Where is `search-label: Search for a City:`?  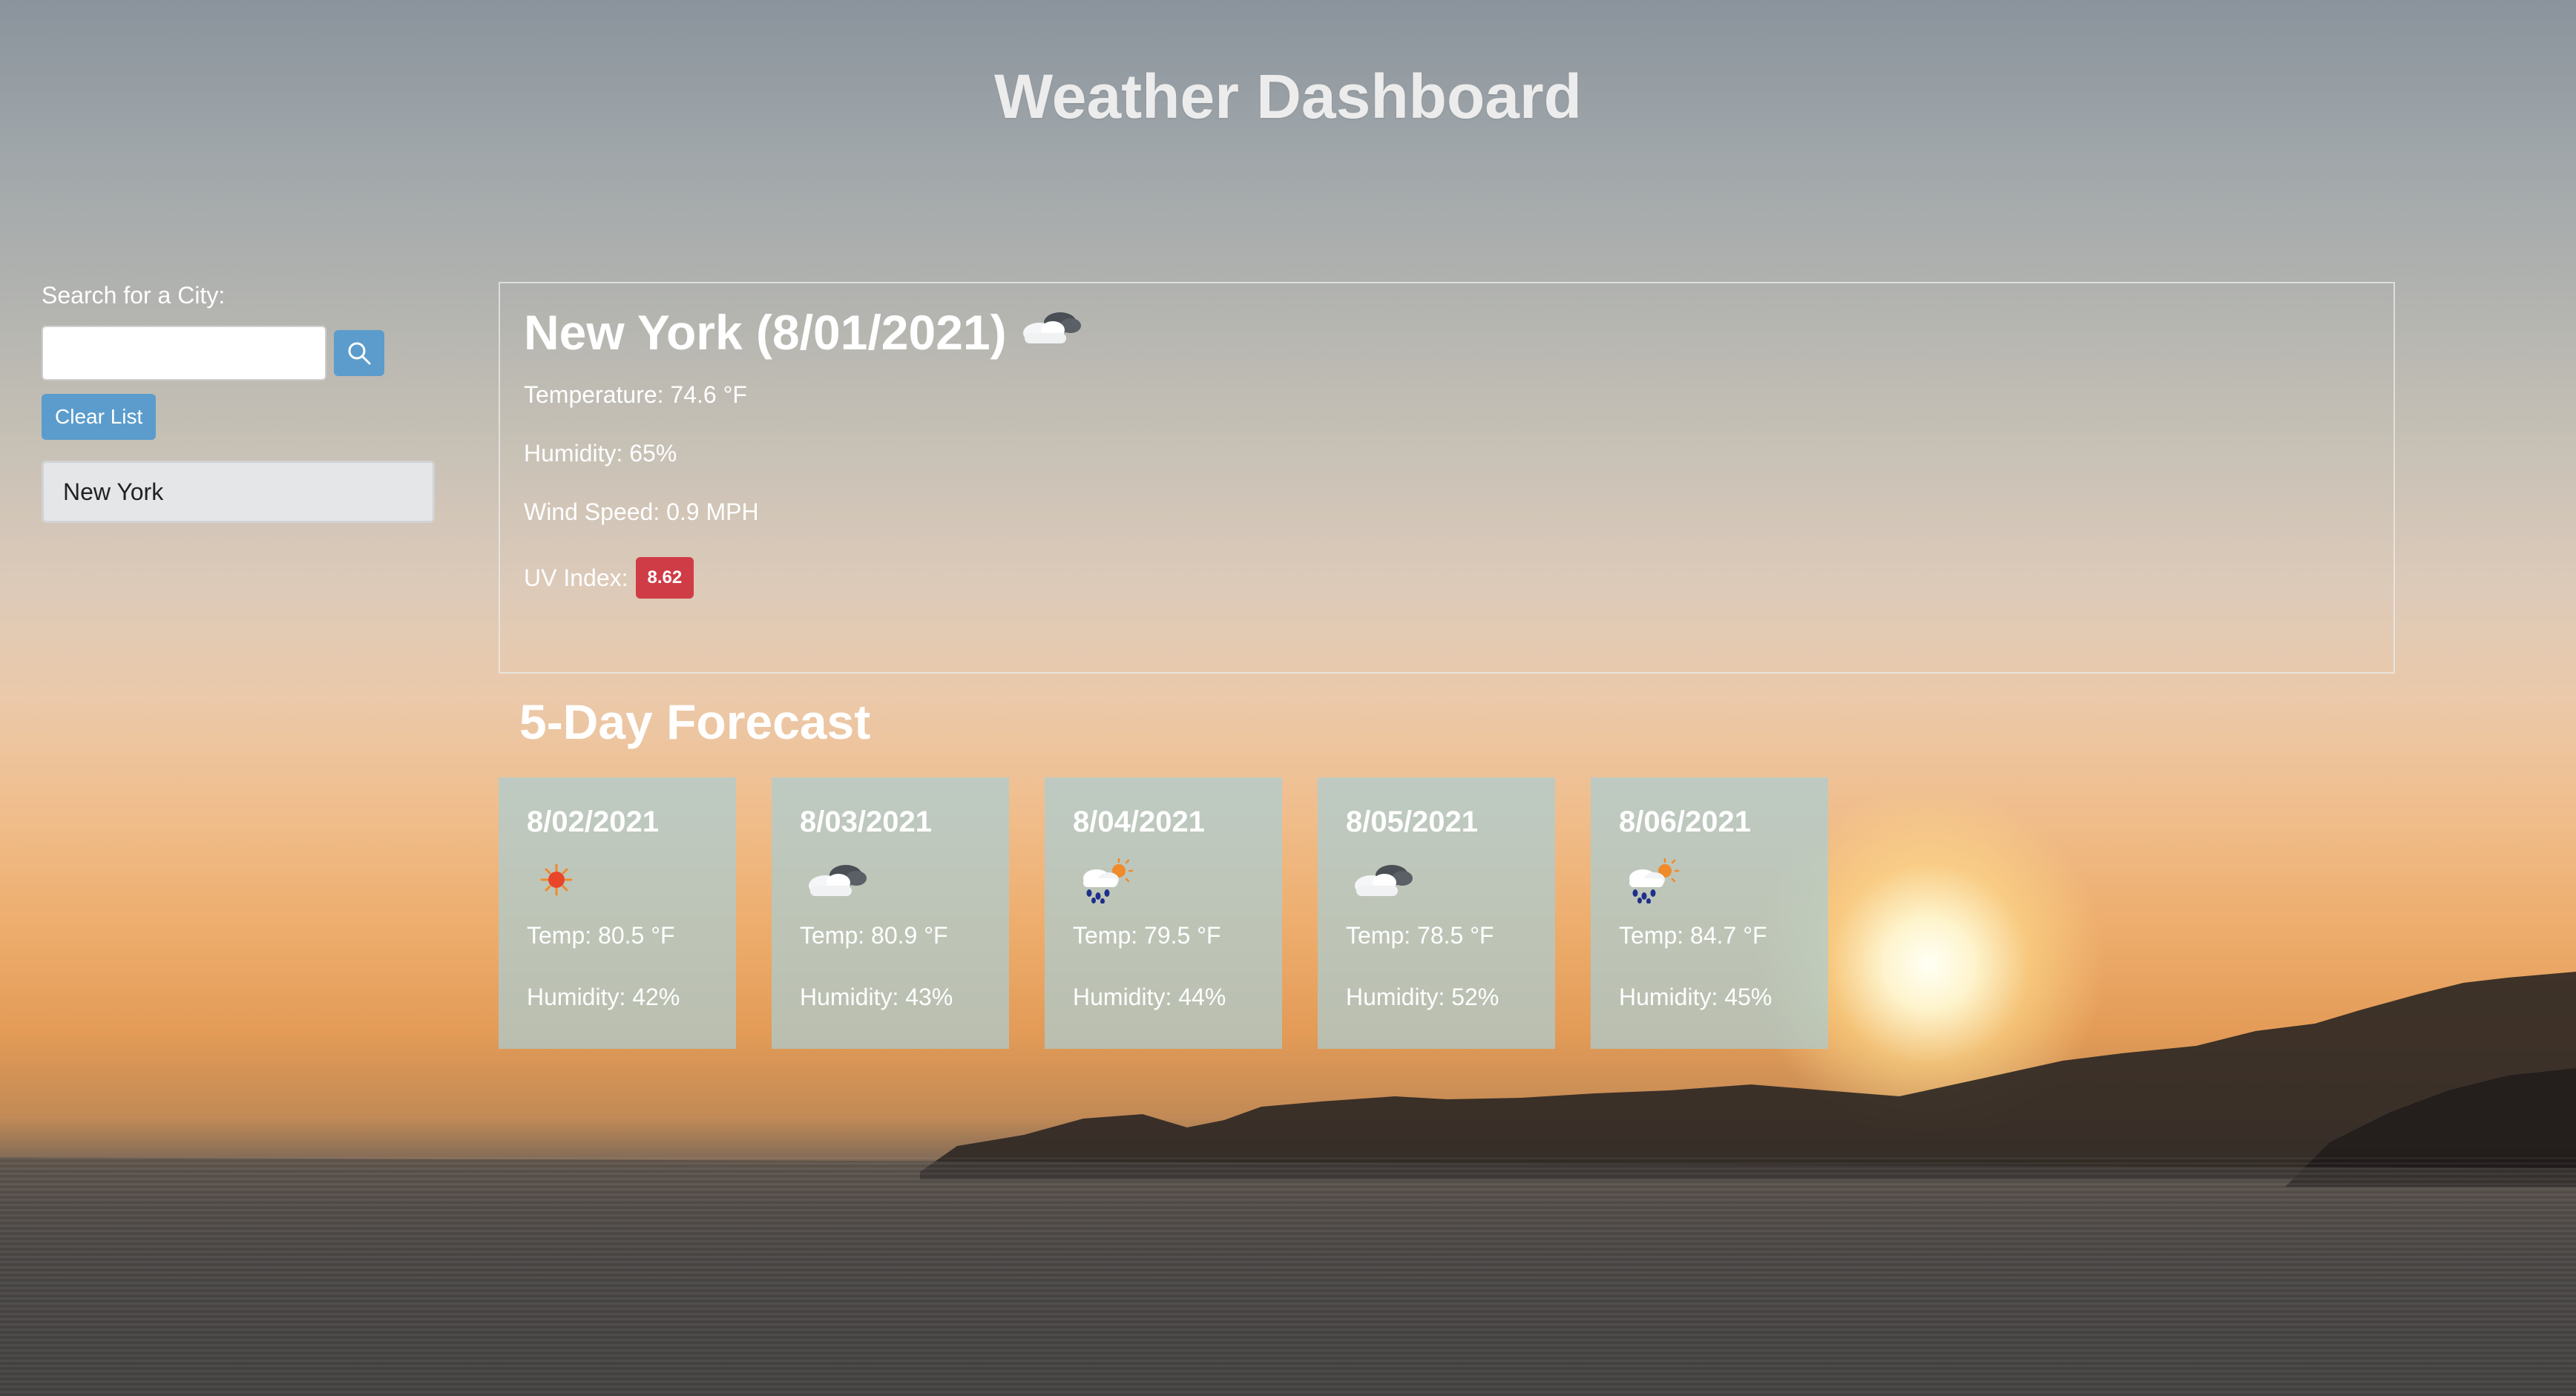
search-label: Search for a City: is located at coordinates (134, 295).